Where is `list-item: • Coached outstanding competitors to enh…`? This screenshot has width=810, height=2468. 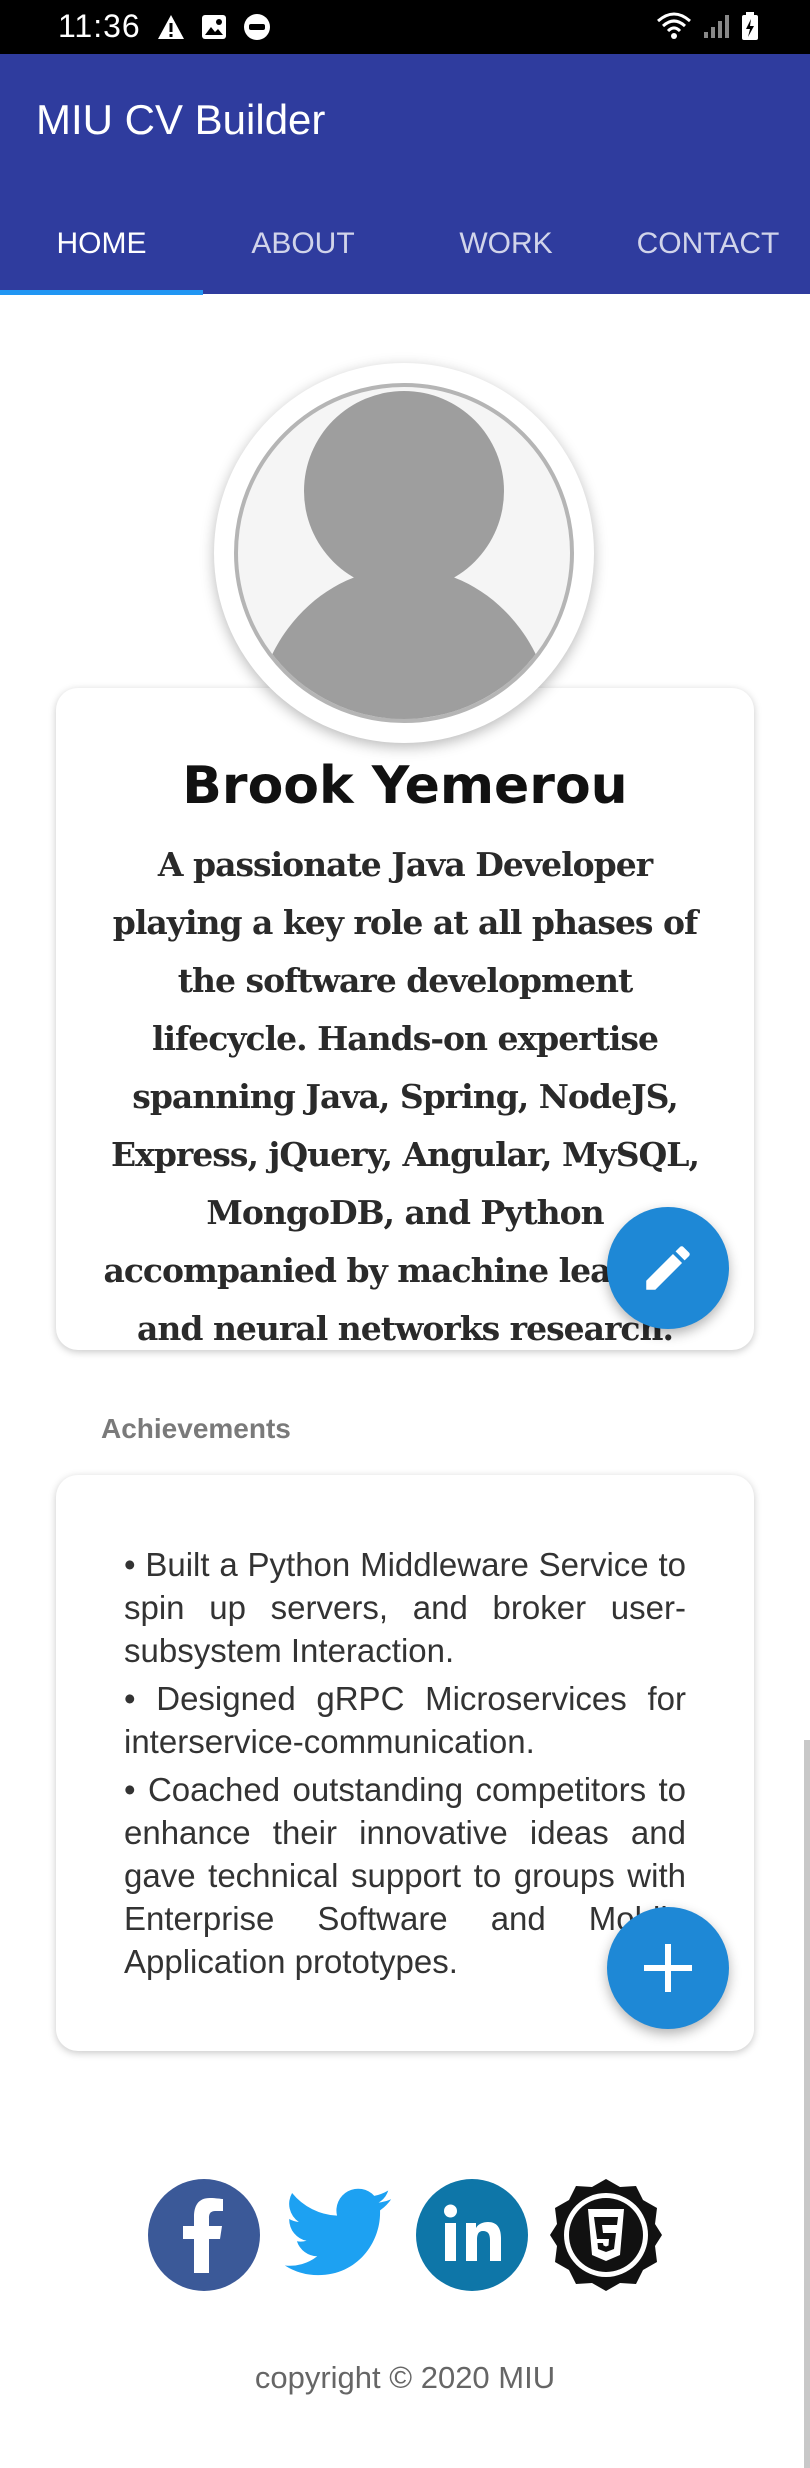
list-item: • Coached outstanding competitors to enh… is located at coordinates (405, 1875).